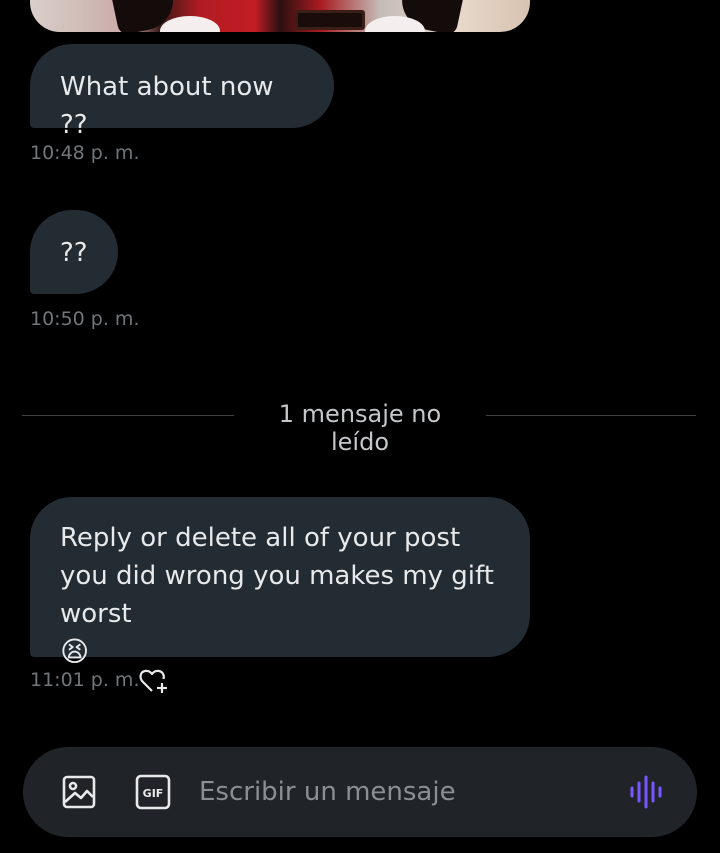 The height and width of the screenshot is (853, 720). I want to click on gif-icon: GIF, so click(153, 792).